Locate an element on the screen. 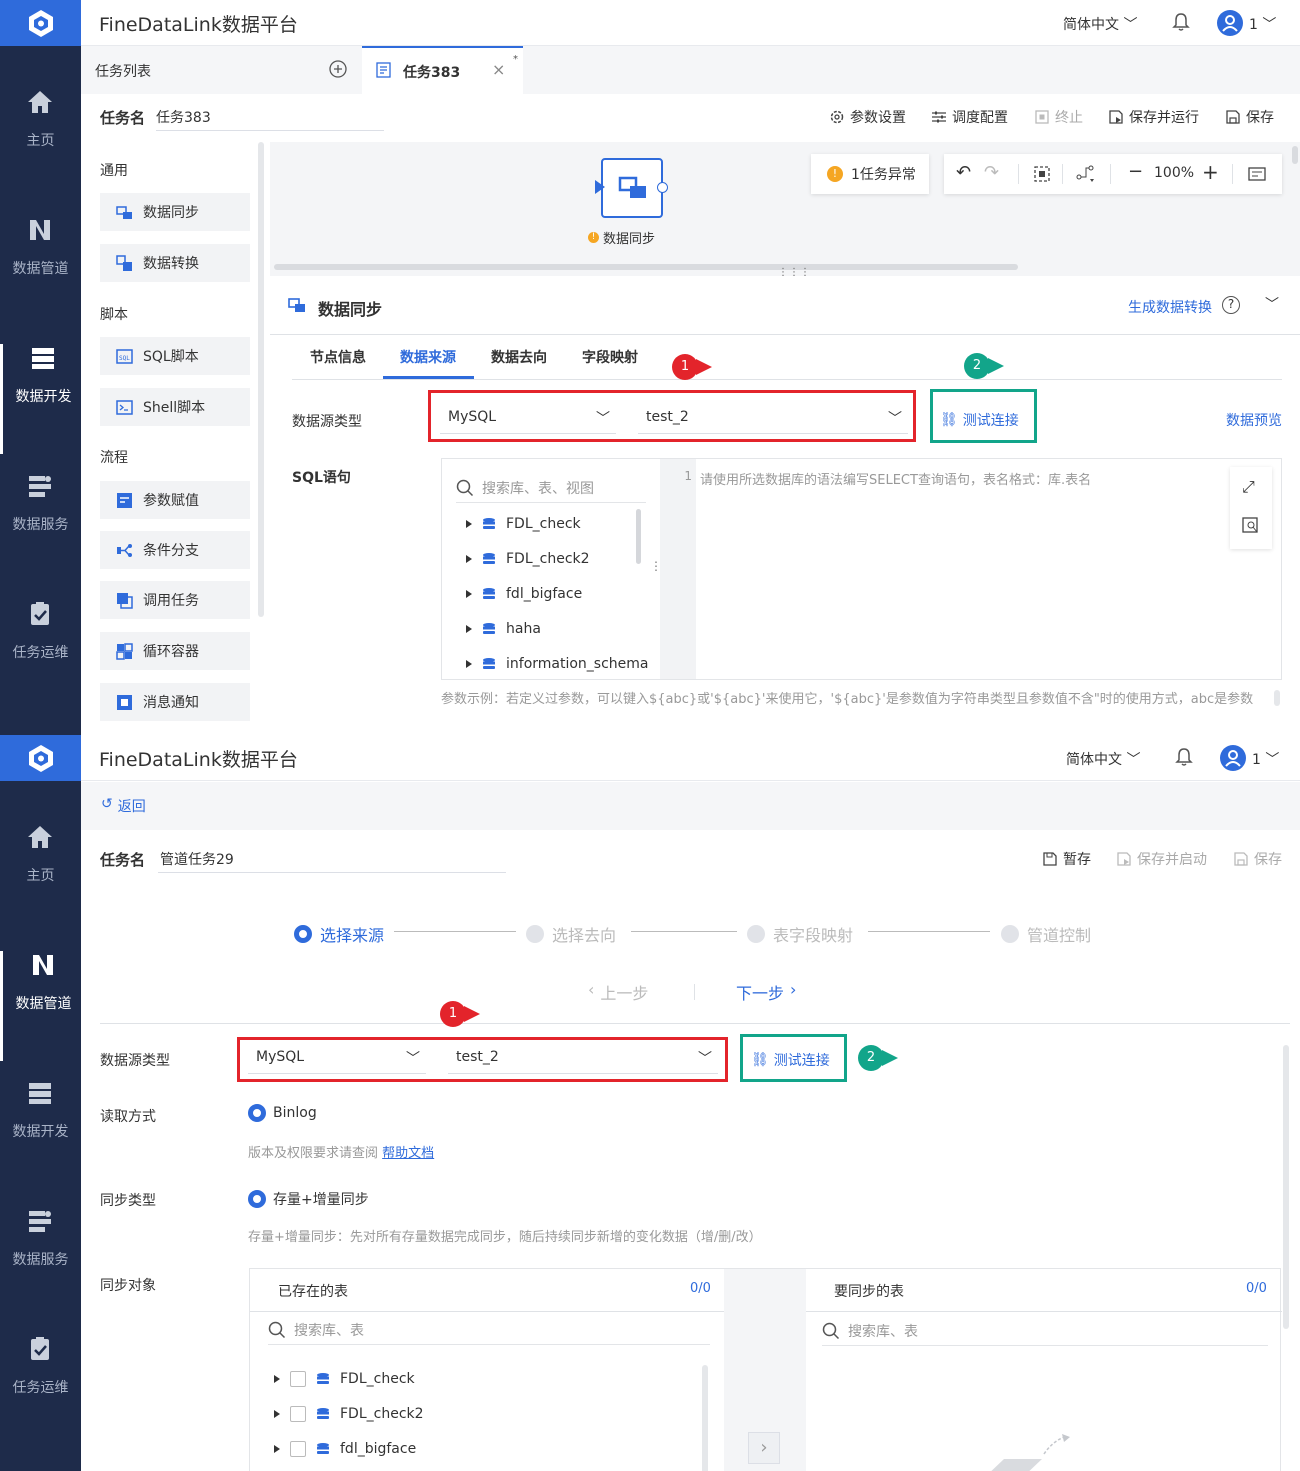  expand-editor-icon: ⤢ is located at coordinates (1248, 487).